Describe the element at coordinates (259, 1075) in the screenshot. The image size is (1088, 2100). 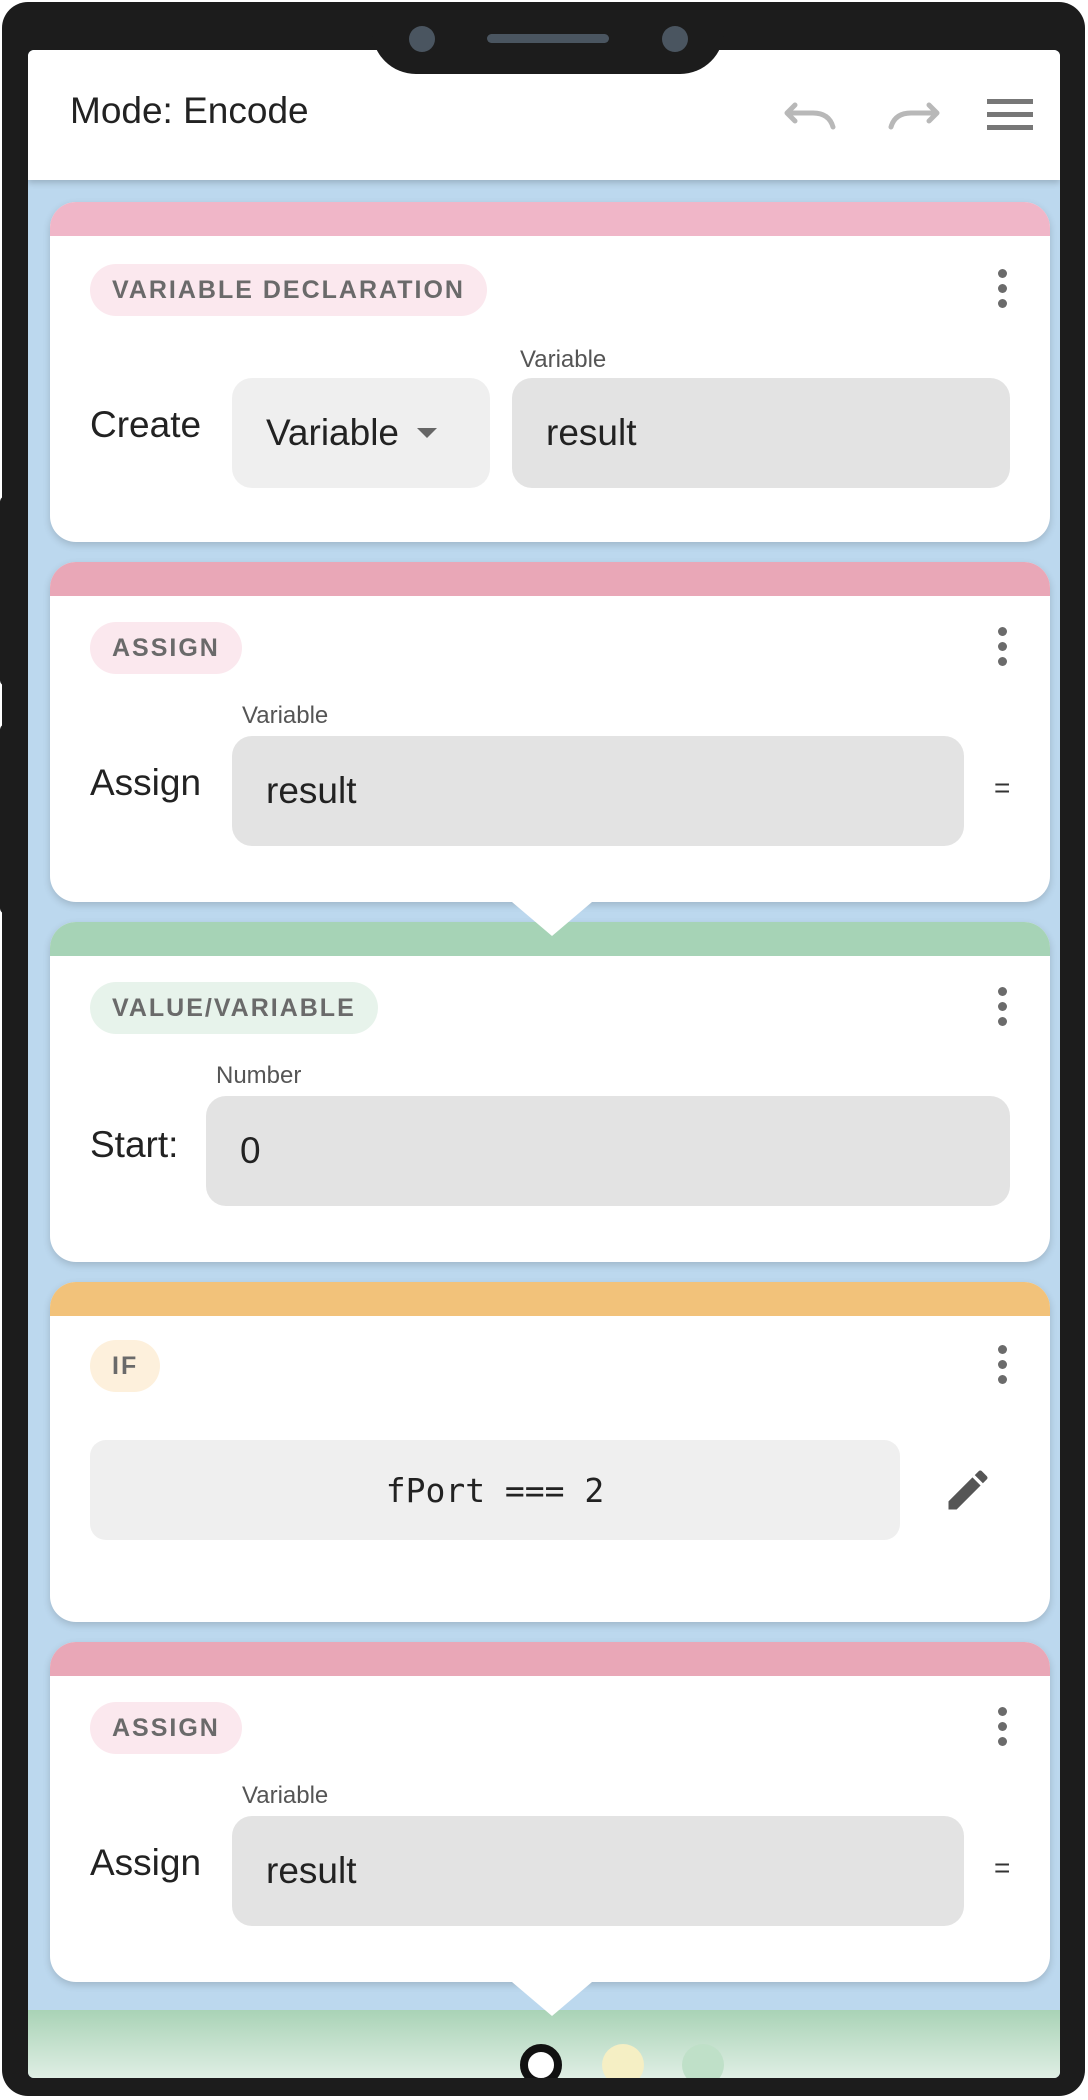
I see `number-field-label: Number` at that location.